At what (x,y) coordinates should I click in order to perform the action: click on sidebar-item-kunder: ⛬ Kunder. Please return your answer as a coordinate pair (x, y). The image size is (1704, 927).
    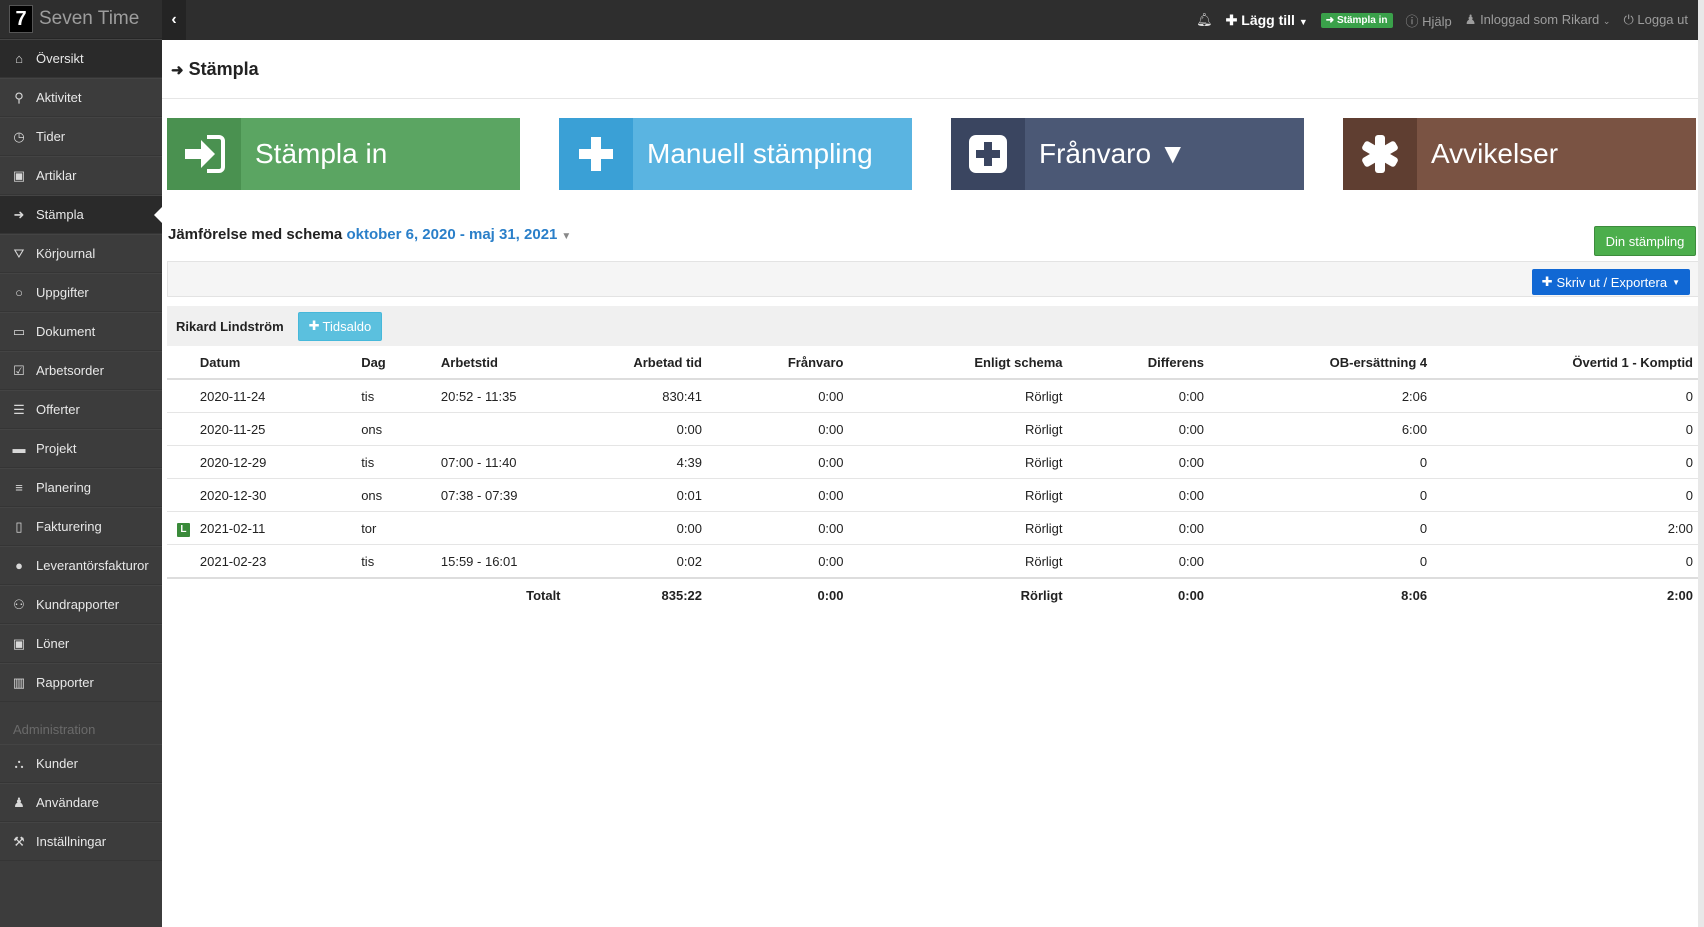
    Looking at the image, I should click on (81, 763).